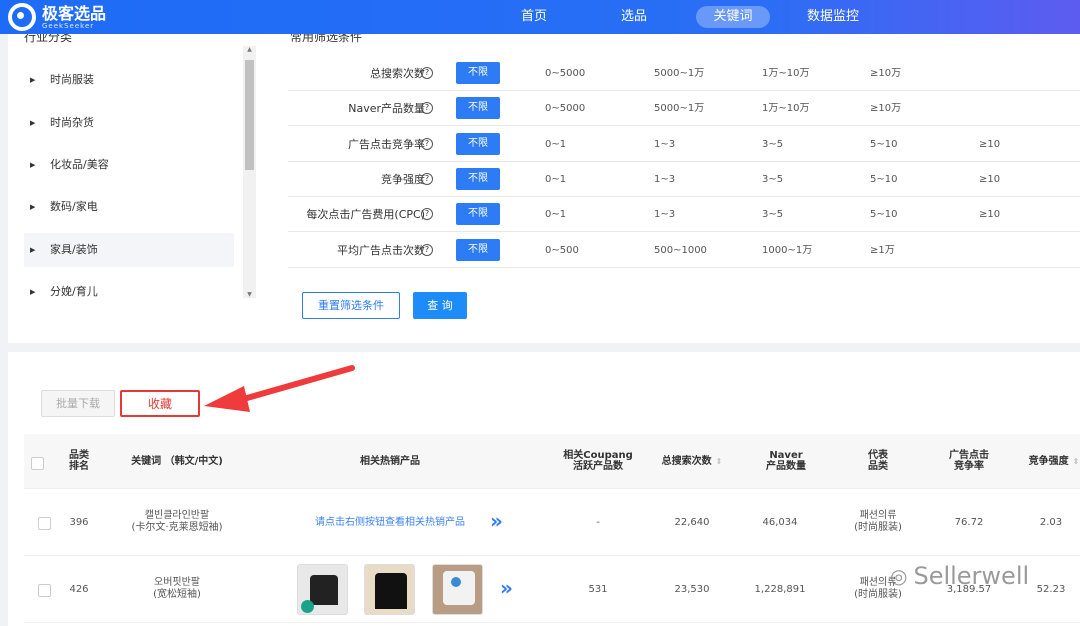  Describe the element at coordinates (78, 403) in the screenshot. I see `batch-download-button: 批量下载` at that location.